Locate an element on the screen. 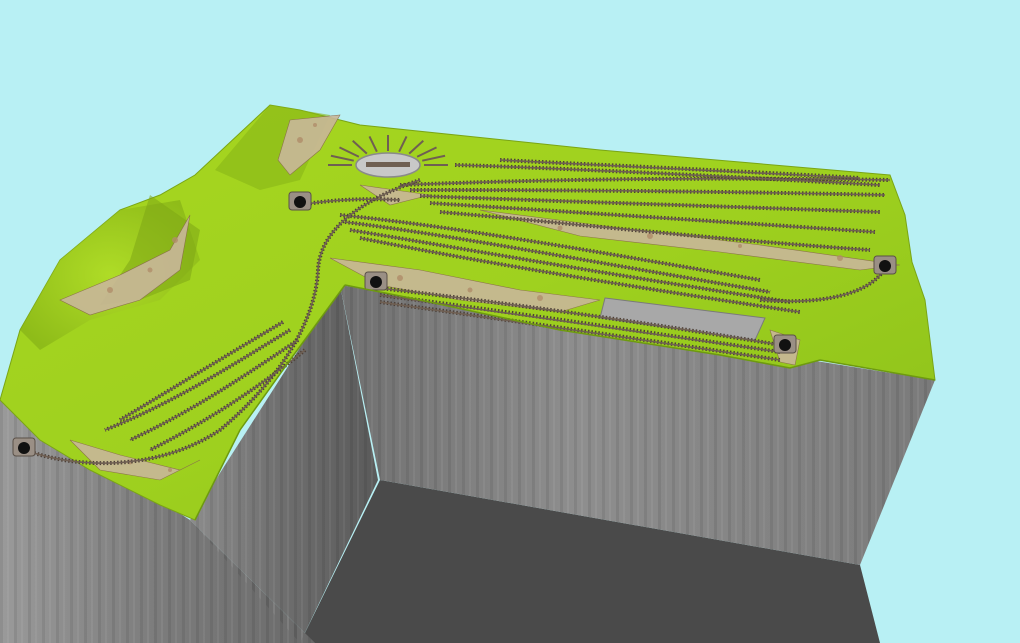 The height and width of the screenshot is (643, 1020). turntable is located at coordinates (388, 165).